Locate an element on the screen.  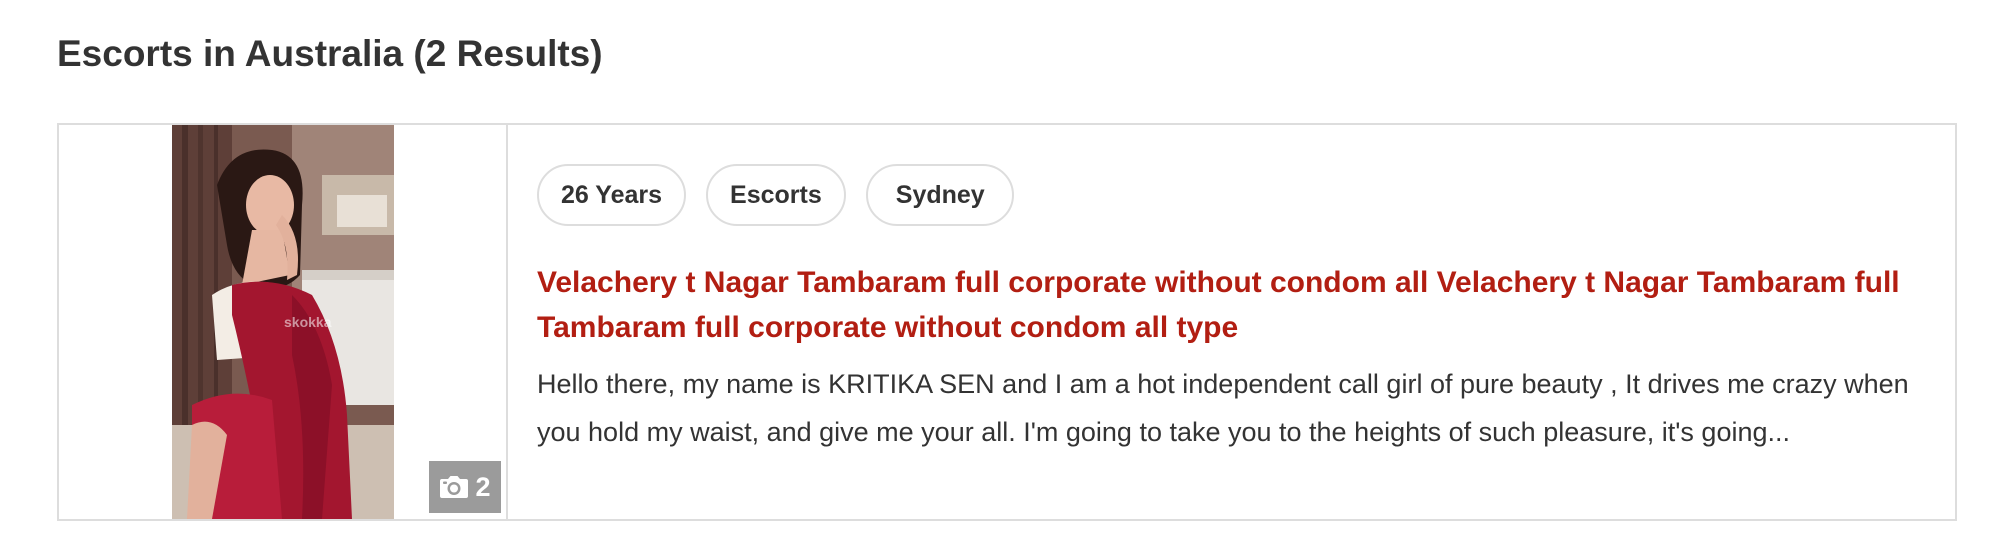
photo-count: 2 is located at coordinates (483, 486).